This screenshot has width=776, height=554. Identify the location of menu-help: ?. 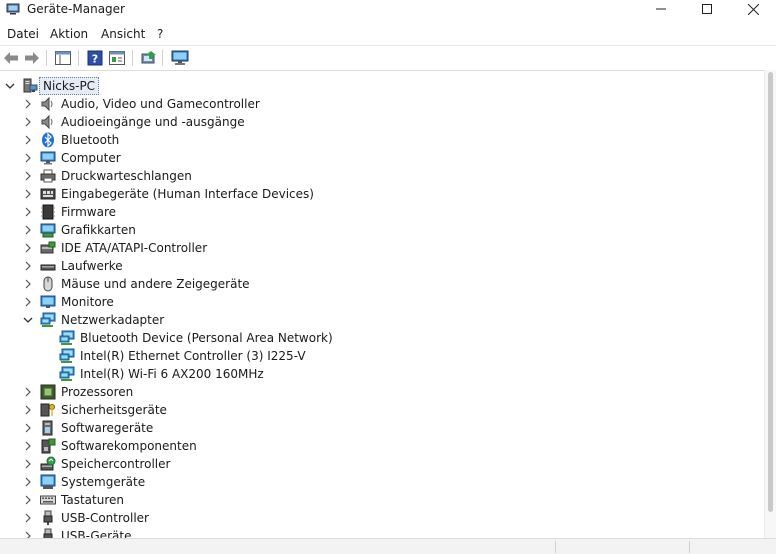
(160, 34).